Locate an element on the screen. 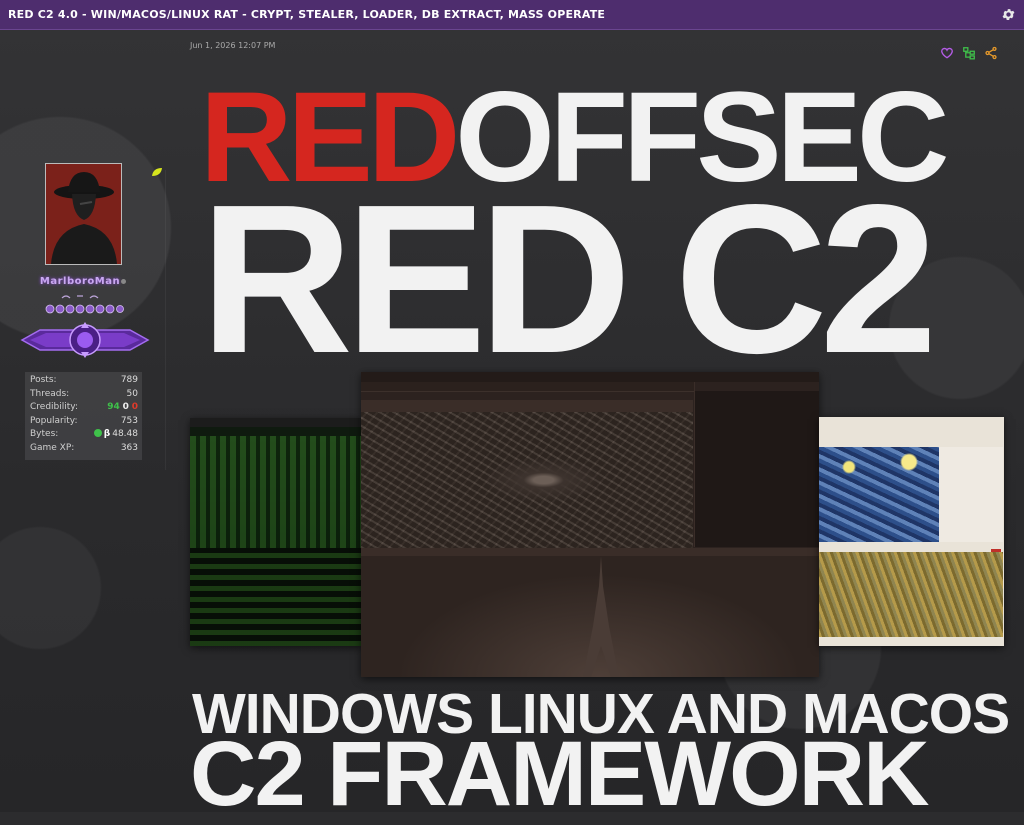 Image resolution: width=1024 pixels, height=825 pixels. gear-icon is located at coordinates (1008, 14).